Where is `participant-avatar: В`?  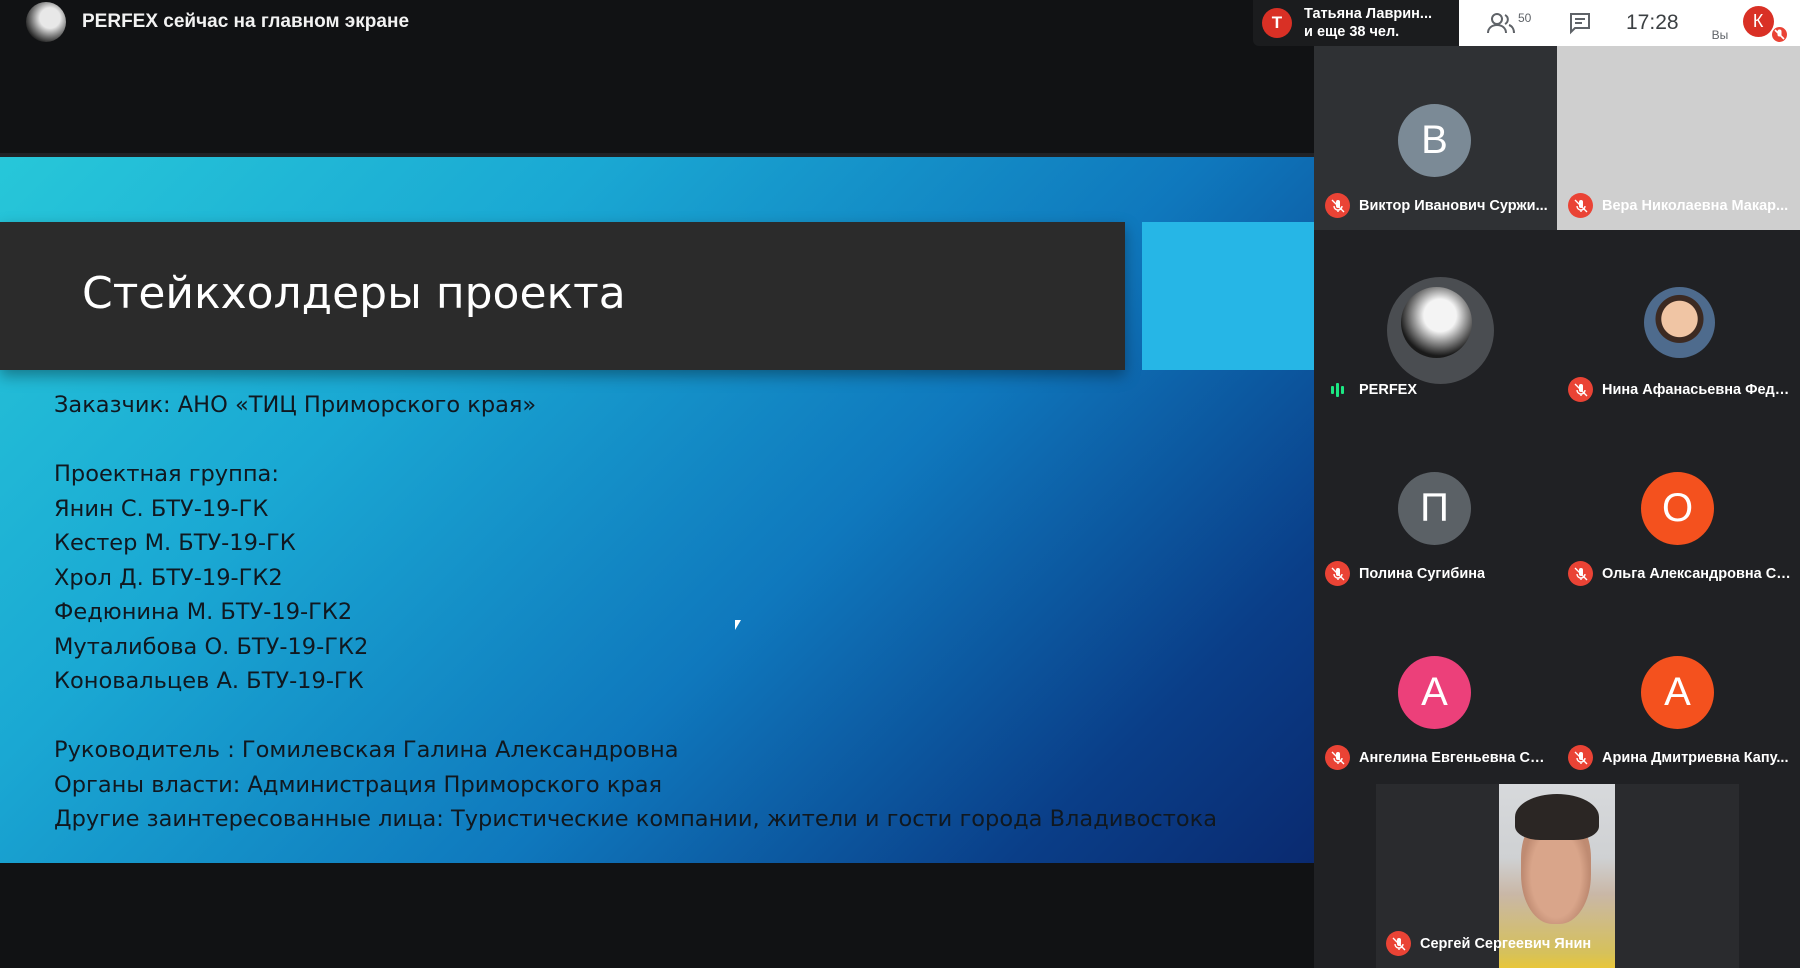 participant-avatar: В is located at coordinates (1434, 140).